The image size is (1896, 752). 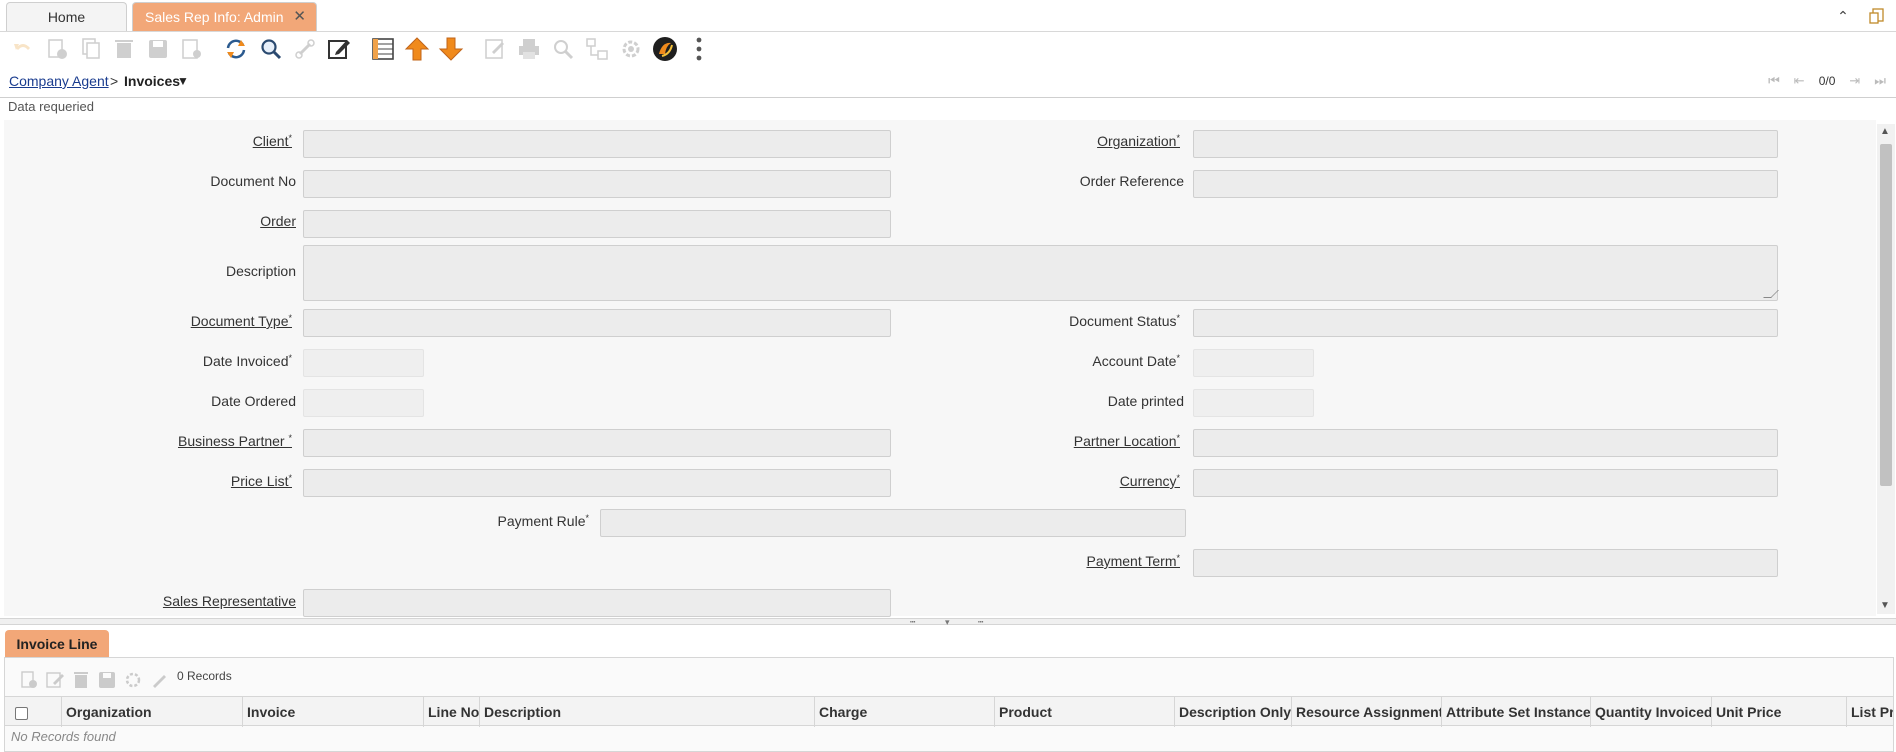 What do you see at coordinates (339, 49) in the screenshot?
I see `chat-edit-icon` at bounding box center [339, 49].